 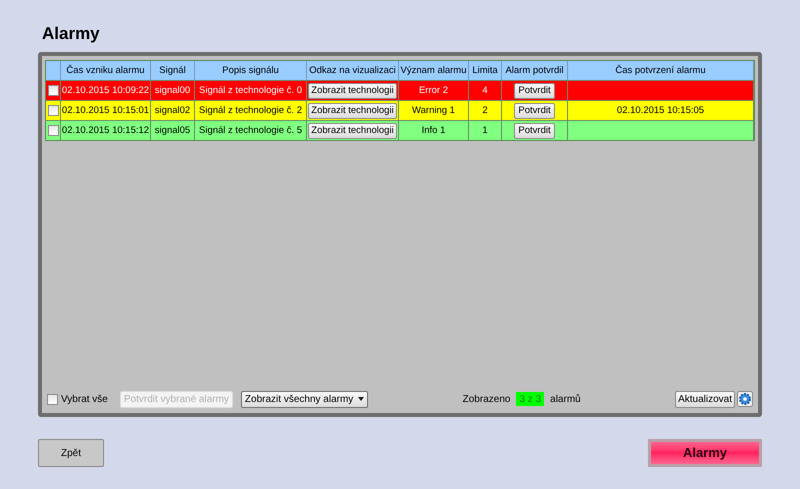 What do you see at coordinates (705, 453) in the screenshot?
I see `alarms-button: Alarmy` at bounding box center [705, 453].